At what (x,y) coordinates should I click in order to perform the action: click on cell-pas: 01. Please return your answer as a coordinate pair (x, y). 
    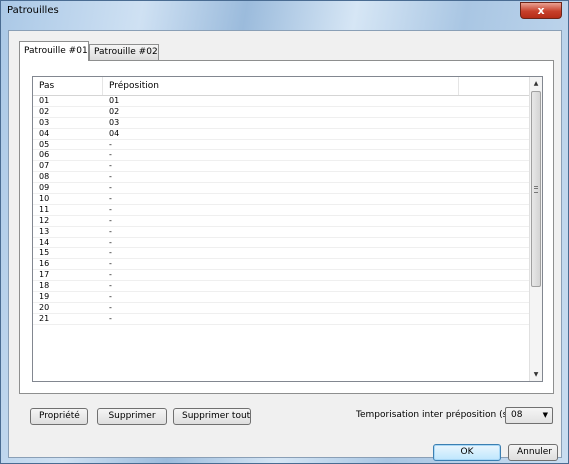
    Looking at the image, I should click on (44, 100).